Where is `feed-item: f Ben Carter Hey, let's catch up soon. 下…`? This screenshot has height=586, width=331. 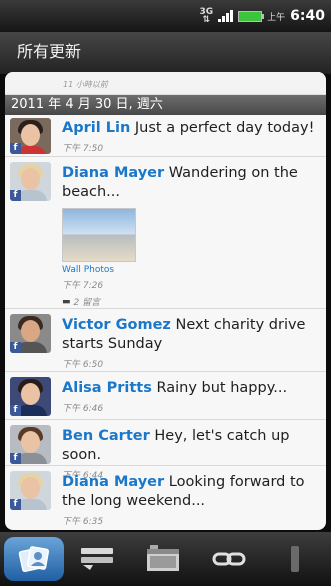
feed-item: f Ben Carter Hey, let's catch up soon. 下… is located at coordinates (165, 450).